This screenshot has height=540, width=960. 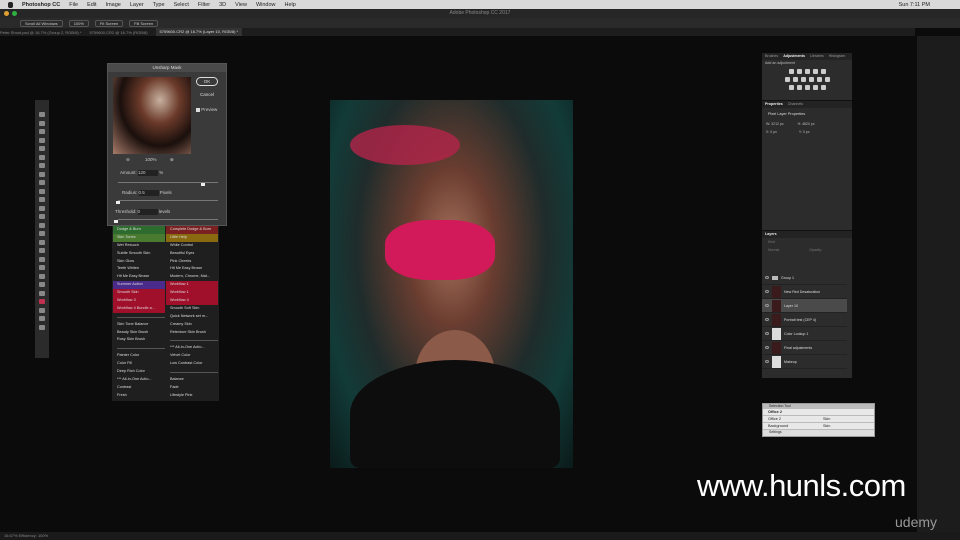 I want to click on blend-mode-select: Normal, so click(x=773, y=250).